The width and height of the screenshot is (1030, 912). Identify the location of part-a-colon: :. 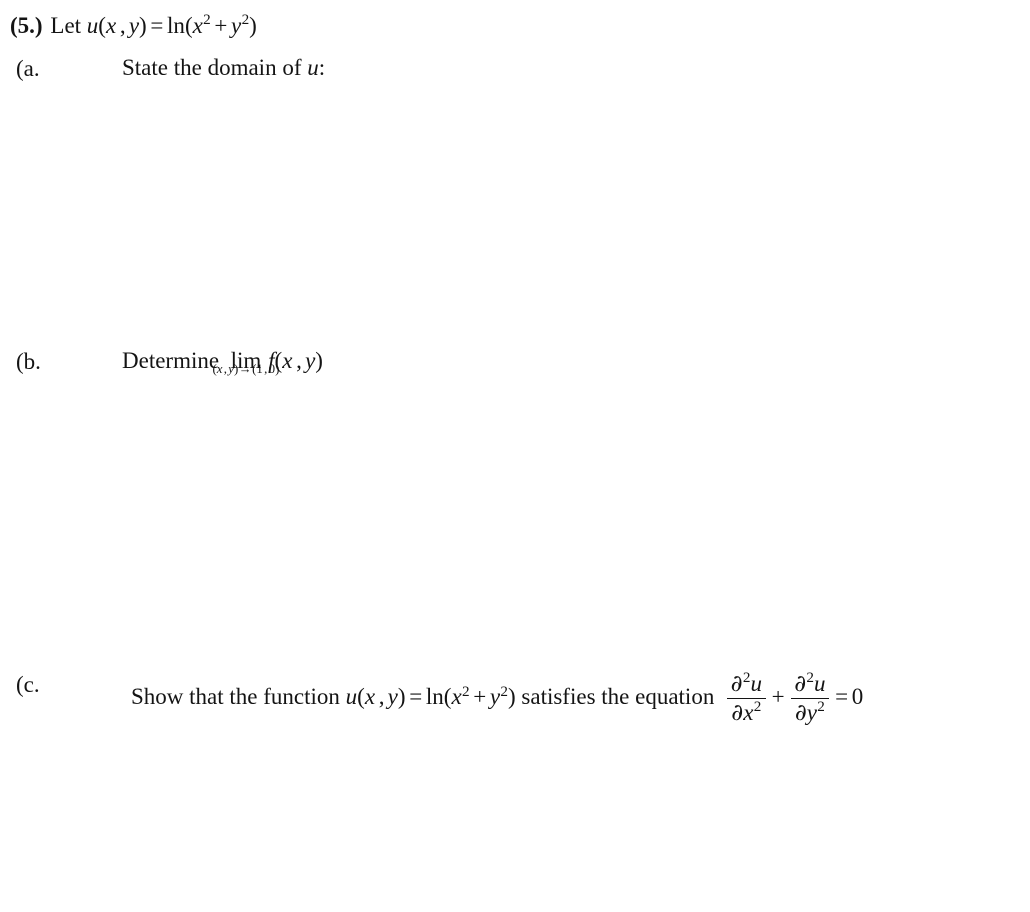
(322, 67).